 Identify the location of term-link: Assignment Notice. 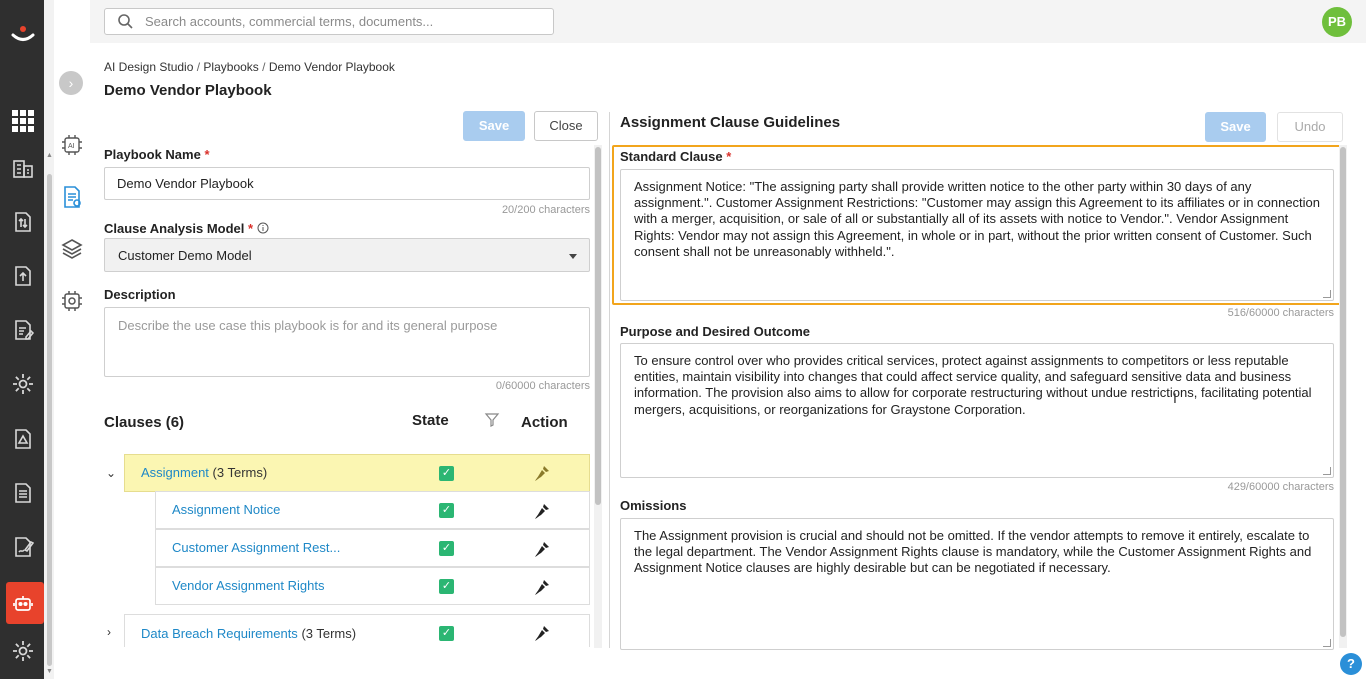
(226, 509).